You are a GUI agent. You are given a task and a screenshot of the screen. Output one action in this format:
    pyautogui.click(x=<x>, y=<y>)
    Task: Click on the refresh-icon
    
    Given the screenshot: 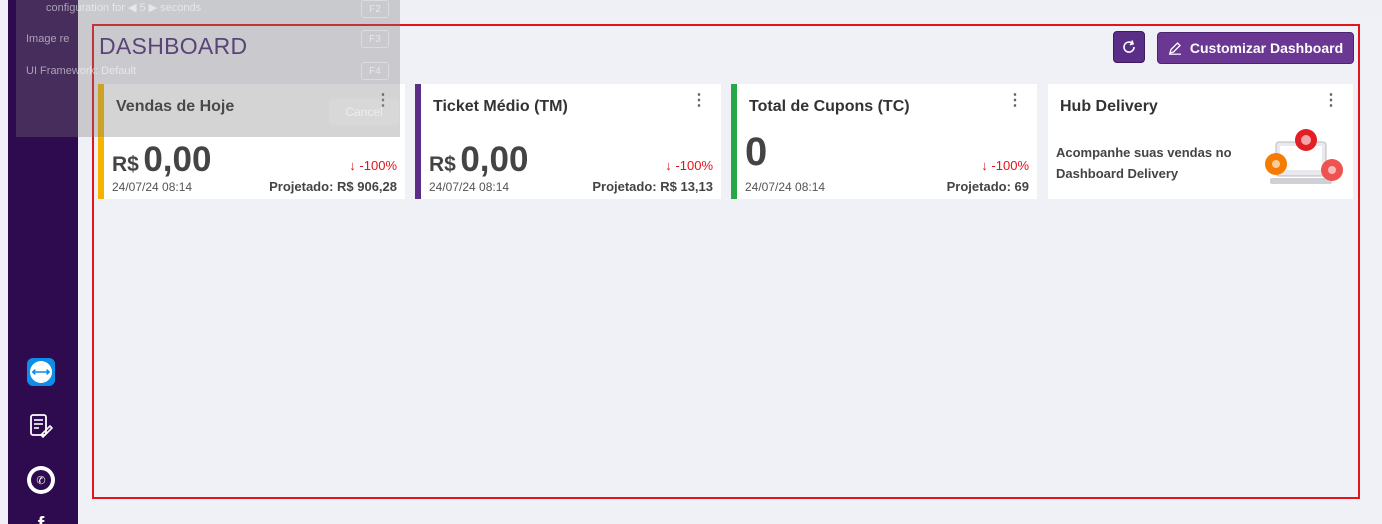 What is the action you would take?
    pyautogui.click(x=1129, y=46)
    